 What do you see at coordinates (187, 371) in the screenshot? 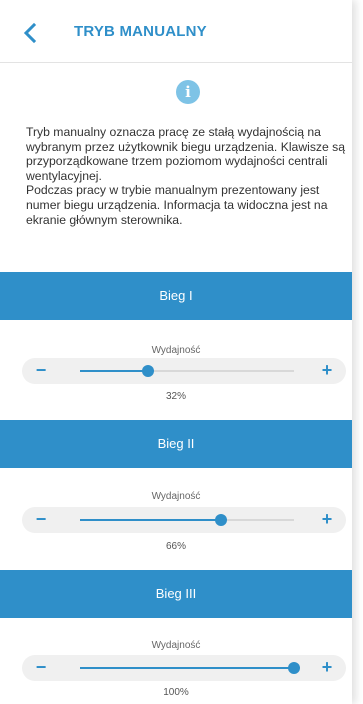
I see `gear-1-track` at bounding box center [187, 371].